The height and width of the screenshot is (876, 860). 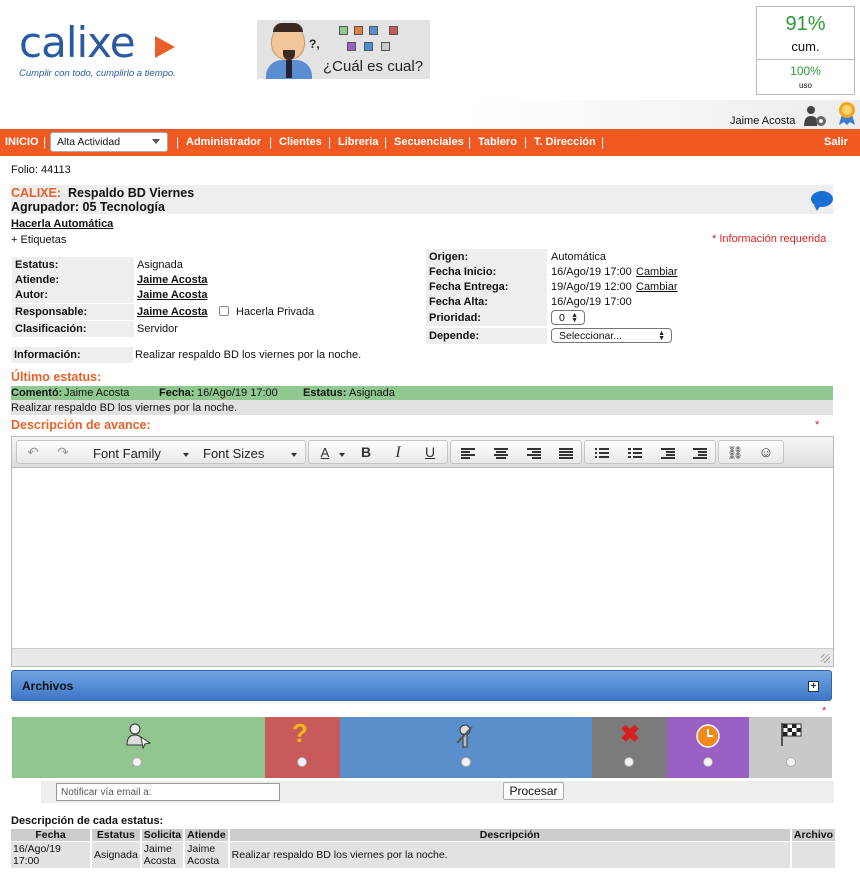 I want to click on tools-icon, so click(x=464, y=736).